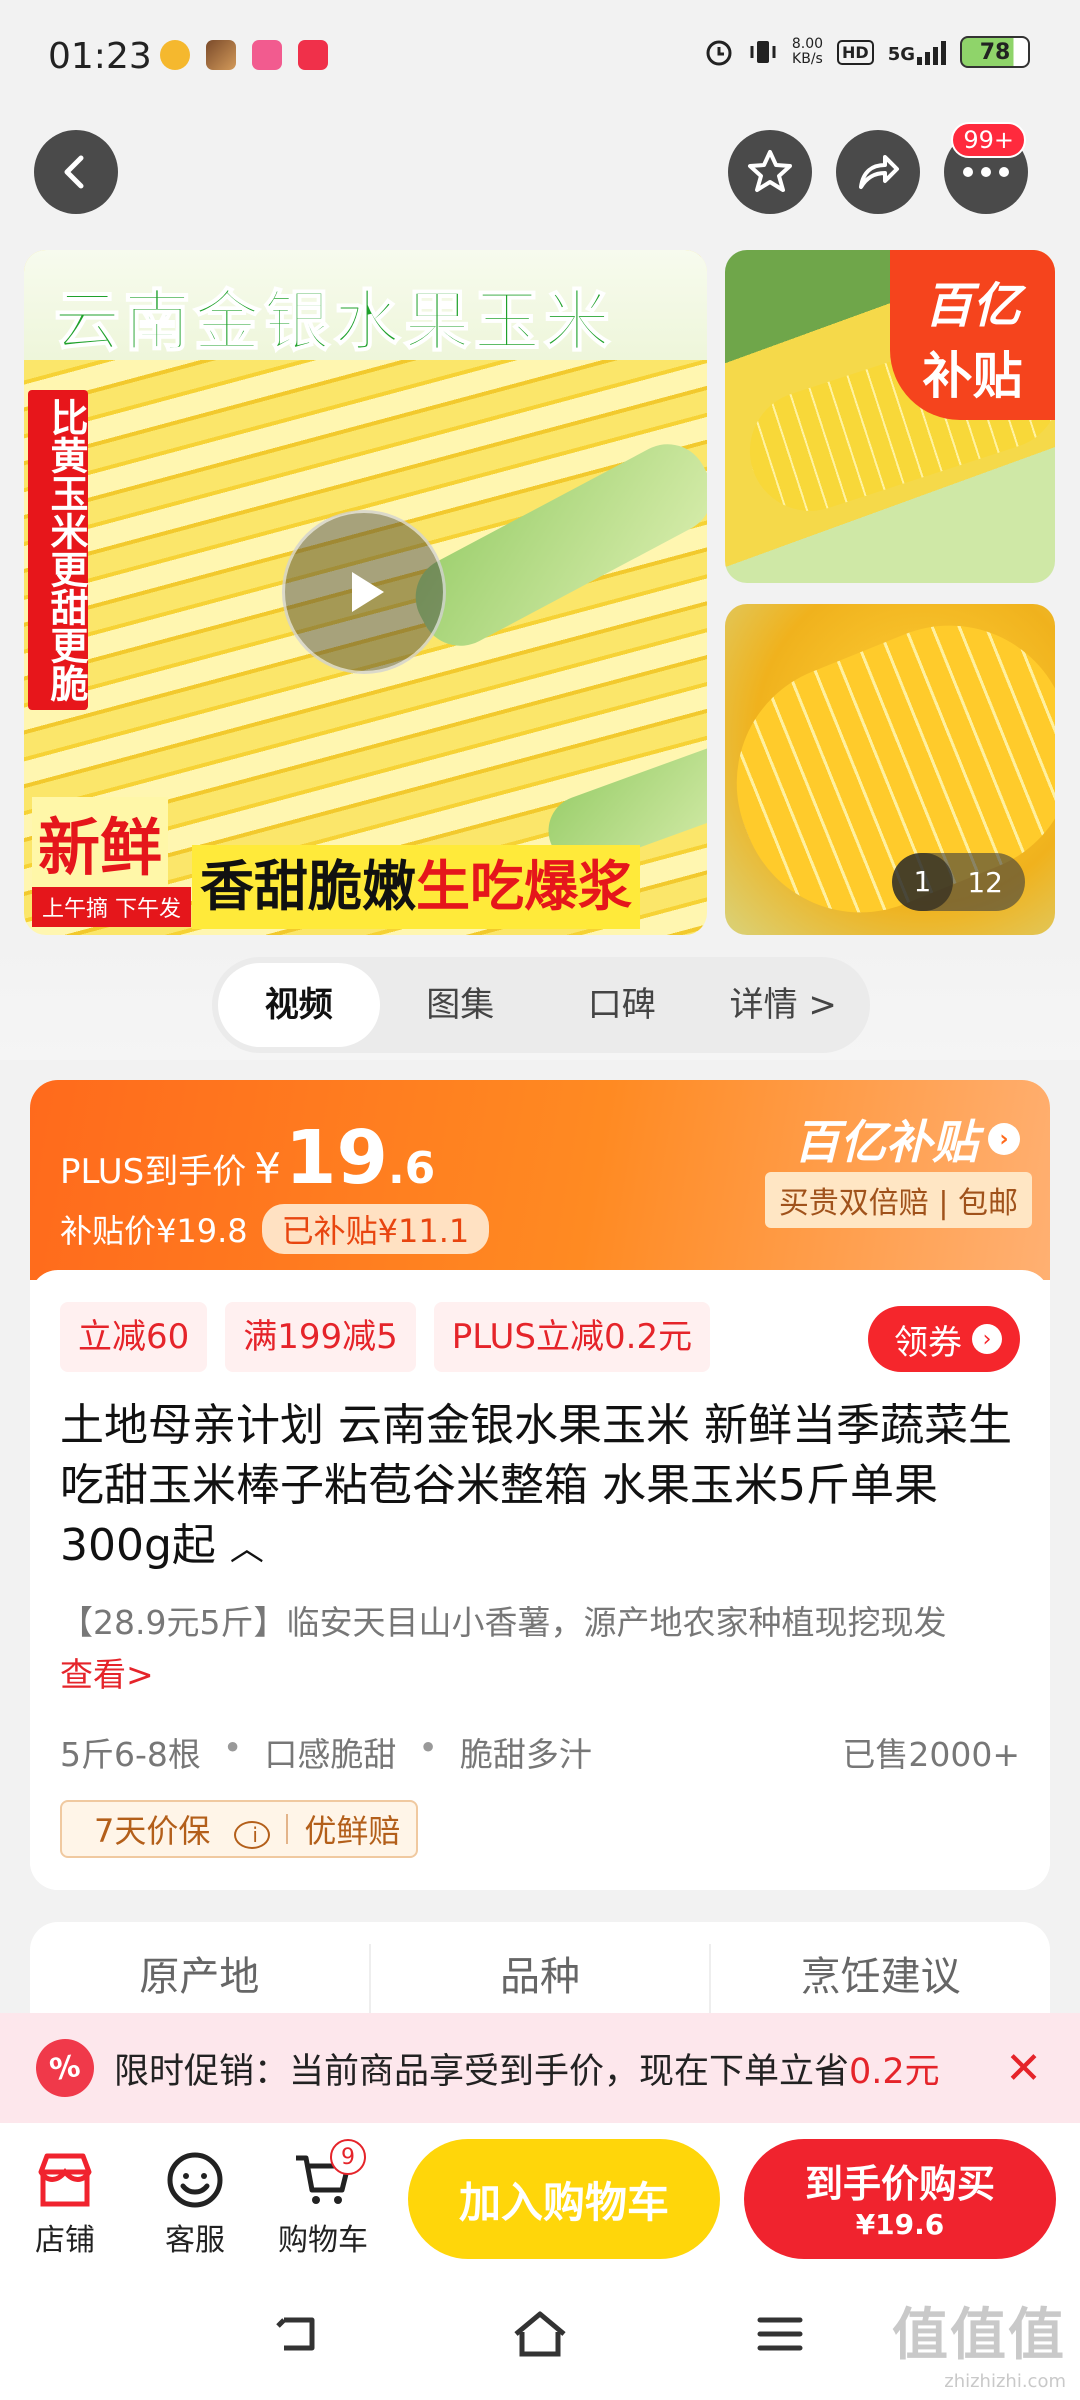 This screenshot has width=1080, height=2400. Describe the element at coordinates (375, 1229) in the screenshot. I see `subsidized-chip: 已补贴¥11.1` at that location.